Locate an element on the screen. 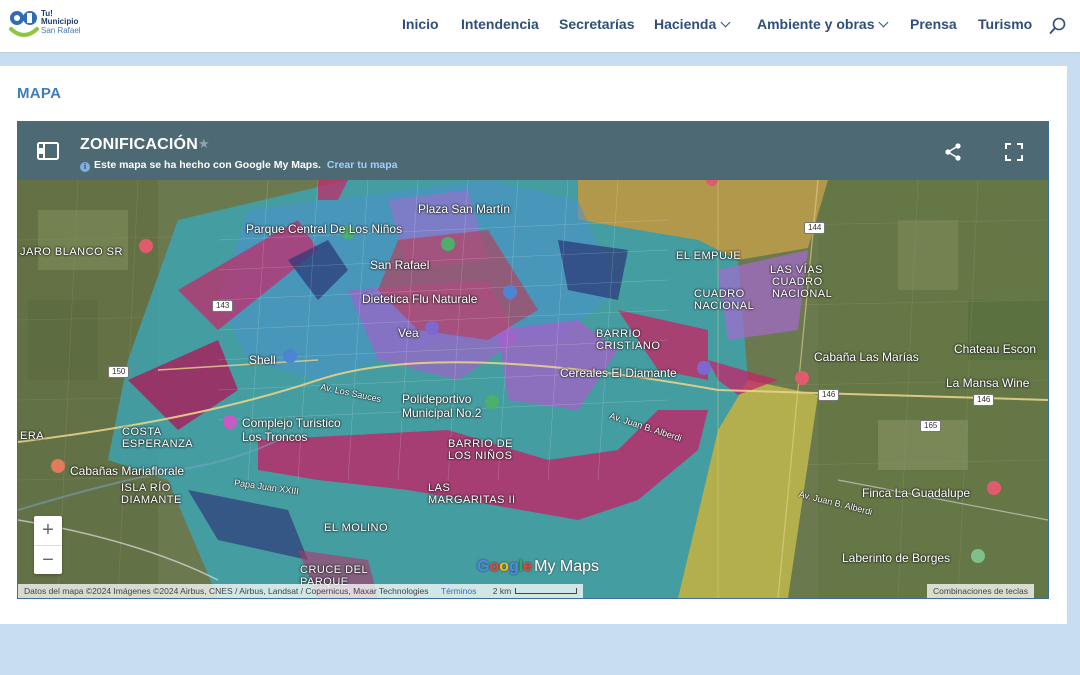 This screenshot has height=675, width=1080. keyboard-shortcuts-link: Combinaciones de teclas is located at coordinates (980, 591).